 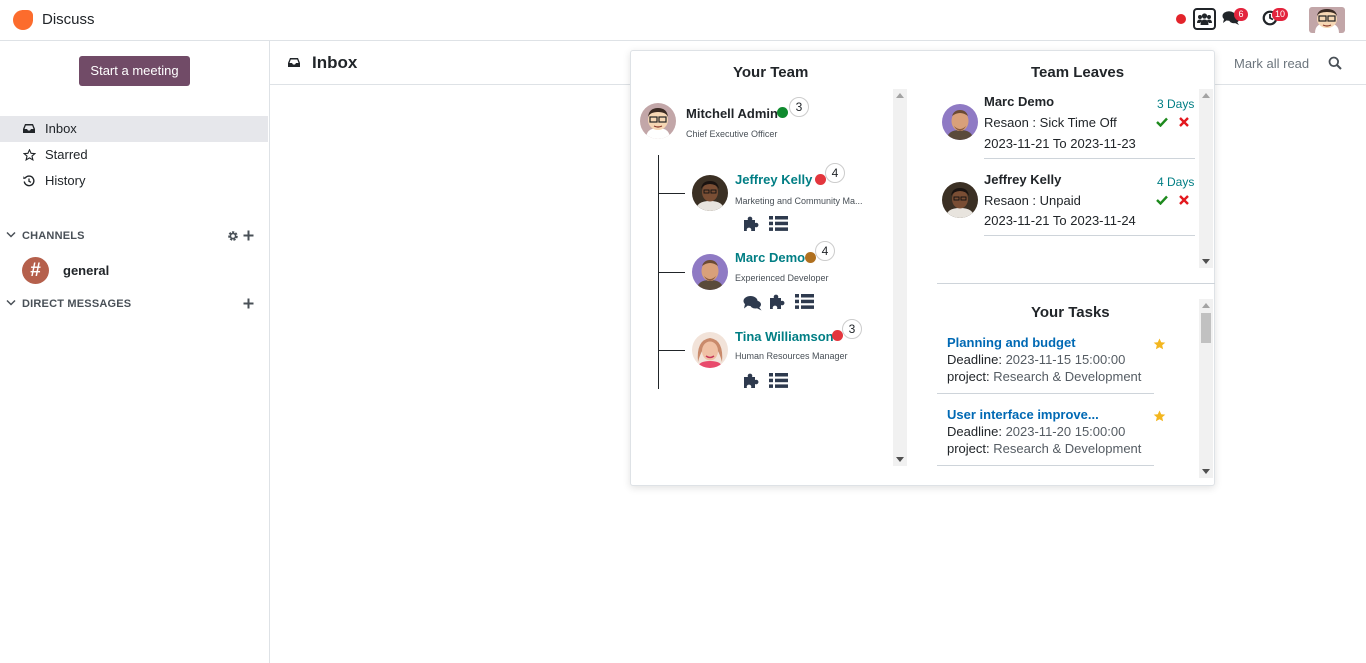 What do you see at coordinates (233, 236) in the screenshot?
I see `gear-icon` at bounding box center [233, 236].